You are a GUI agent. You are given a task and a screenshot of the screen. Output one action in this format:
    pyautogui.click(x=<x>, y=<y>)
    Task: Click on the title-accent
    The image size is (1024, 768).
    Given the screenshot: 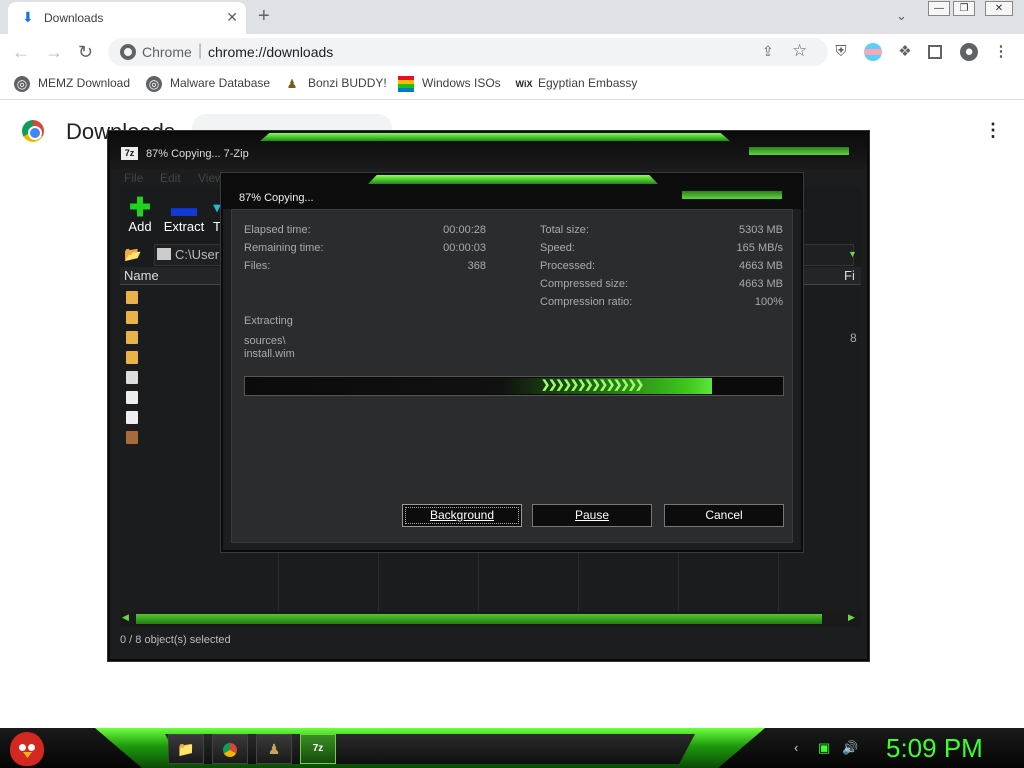 What is the action you would take?
    pyautogui.click(x=495, y=137)
    